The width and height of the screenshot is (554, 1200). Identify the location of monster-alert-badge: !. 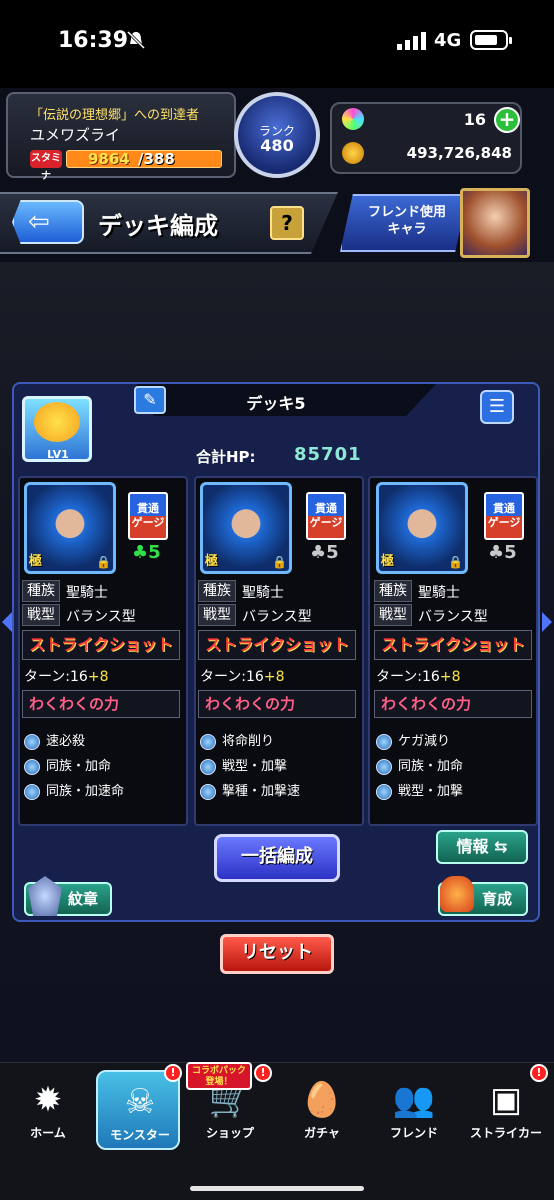
(173, 1073).